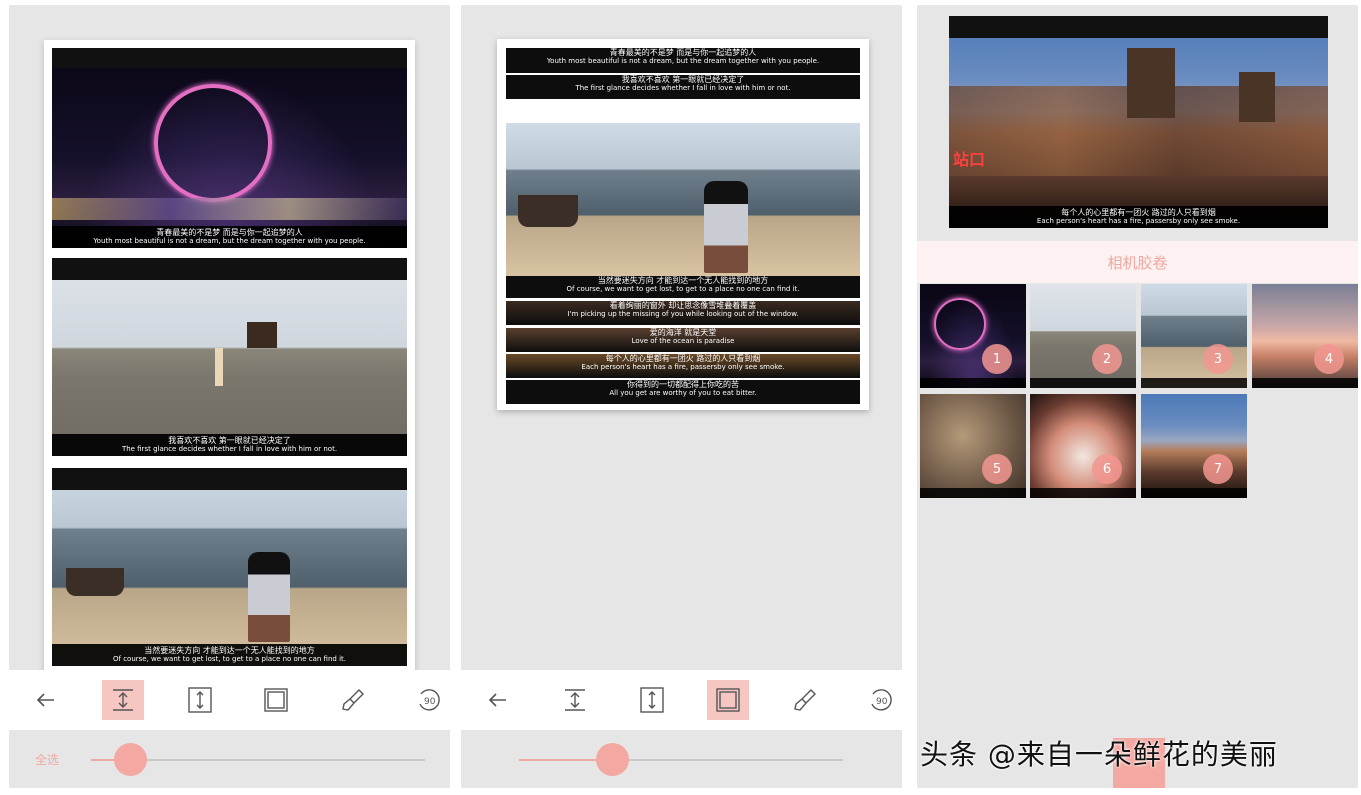  I want to click on selection-badge: 5, so click(997, 469).